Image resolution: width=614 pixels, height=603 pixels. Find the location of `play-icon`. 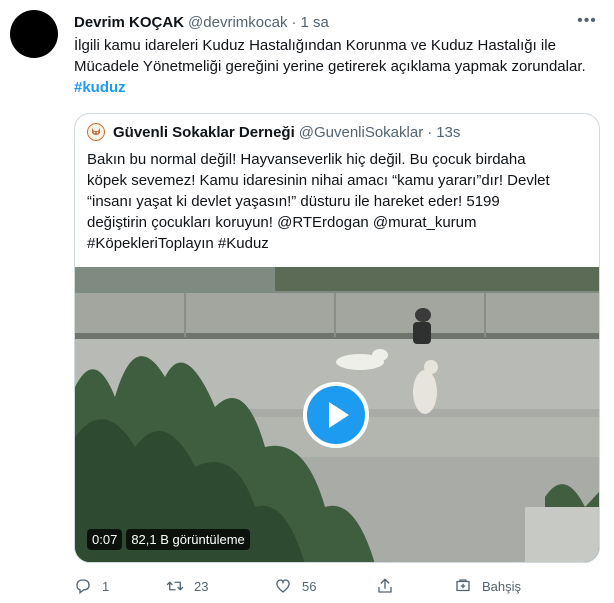

play-icon is located at coordinates (336, 415).